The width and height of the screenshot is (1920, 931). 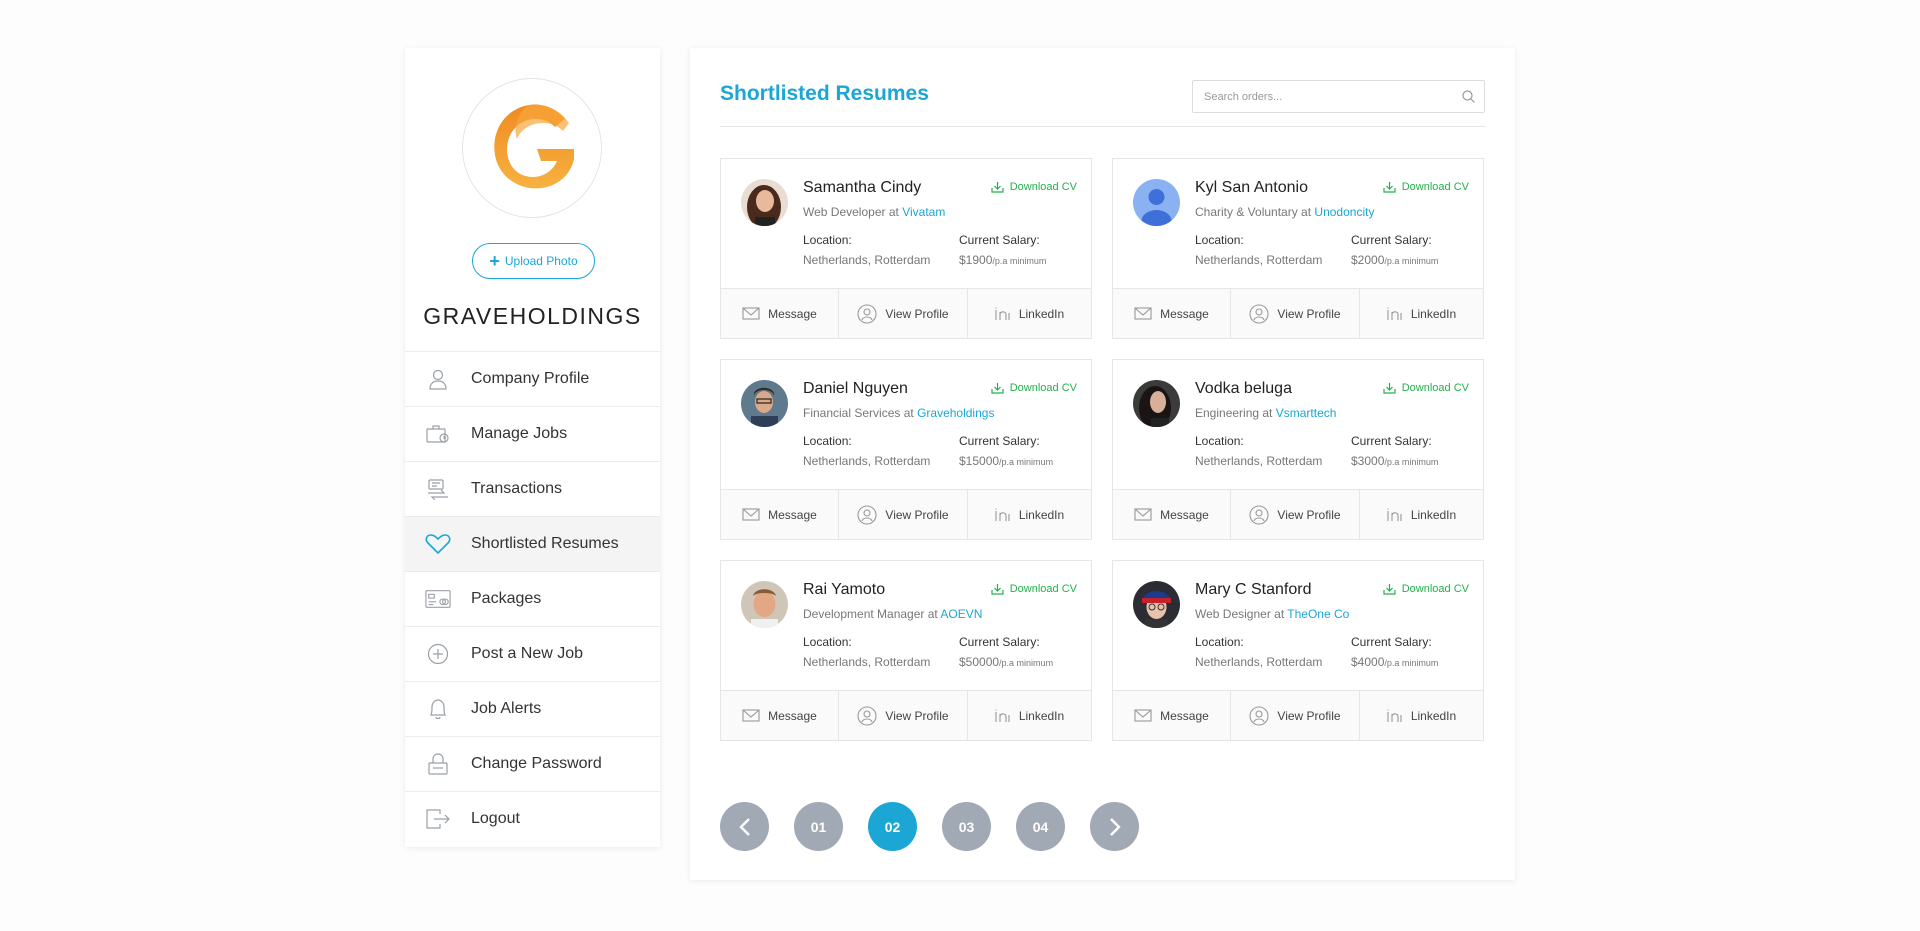 I want to click on salary-label: Current Salary:, so click(x=1391, y=240).